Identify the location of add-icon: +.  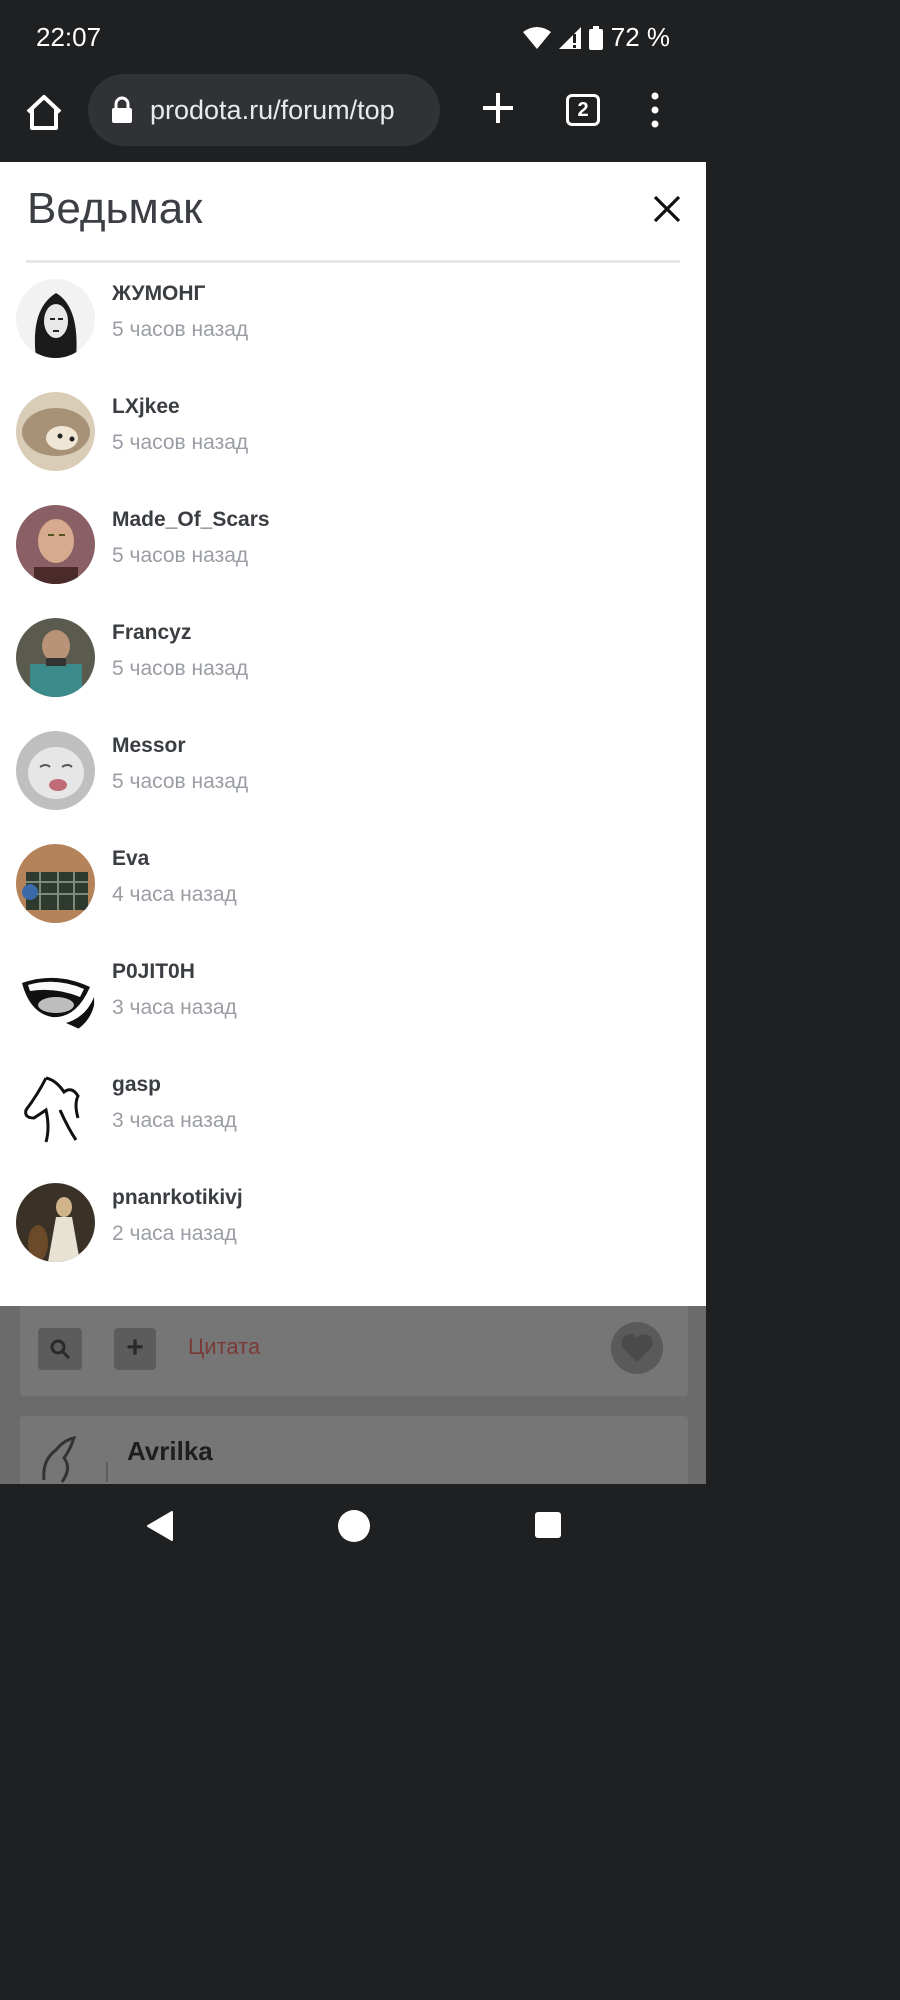
(135, 1349).